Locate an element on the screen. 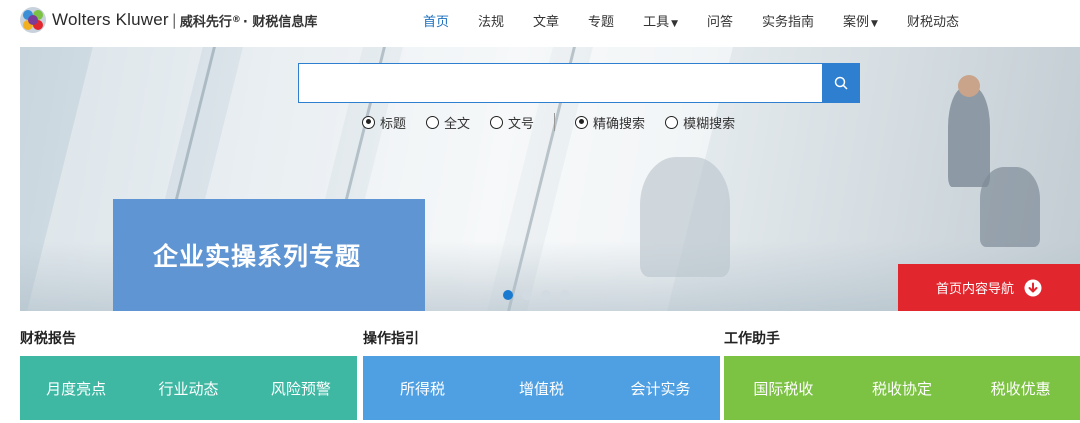 The width and height of the screenshot is (1080, 423). tile-vat: 增值税 is located at coordinates (541, 388).